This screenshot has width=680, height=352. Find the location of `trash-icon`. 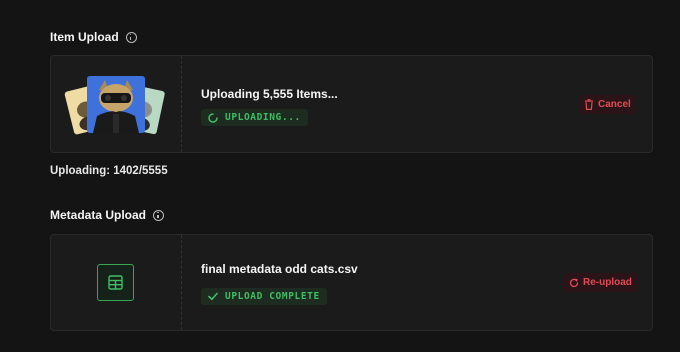

trash-icon is located at coordinates (589, 104).